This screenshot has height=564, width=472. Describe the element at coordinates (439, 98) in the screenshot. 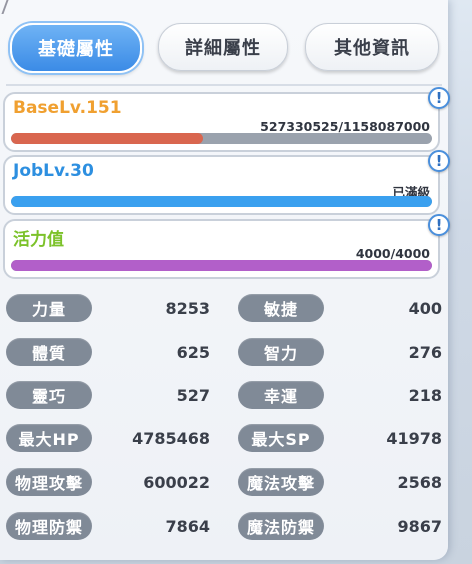

I see `base-level-info-icon: !` at that location.